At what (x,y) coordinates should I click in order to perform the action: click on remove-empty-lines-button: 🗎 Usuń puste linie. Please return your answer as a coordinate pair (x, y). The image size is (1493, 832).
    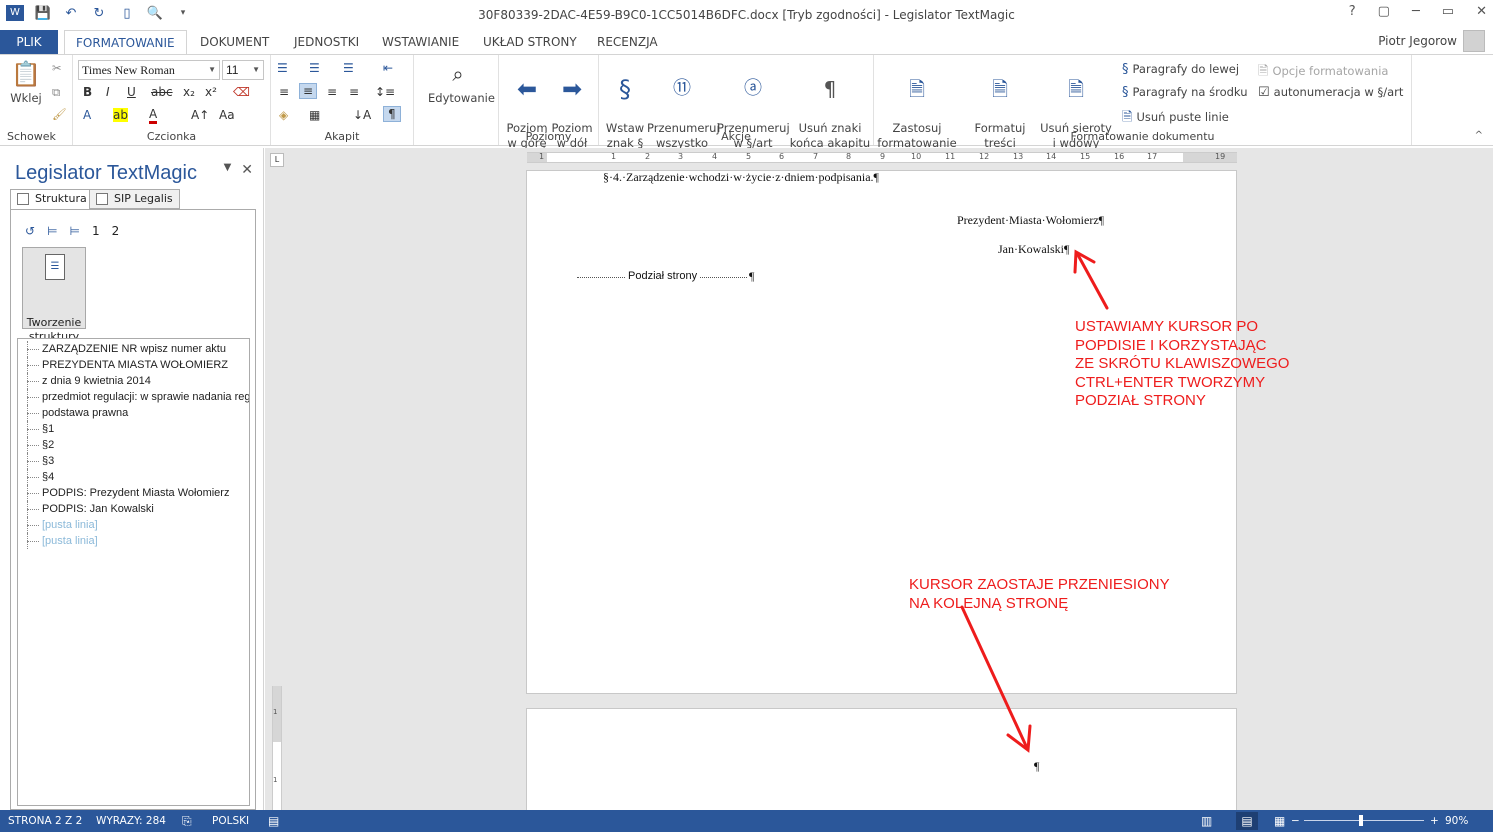
    Looking at the image, I should click on (1175, 119).